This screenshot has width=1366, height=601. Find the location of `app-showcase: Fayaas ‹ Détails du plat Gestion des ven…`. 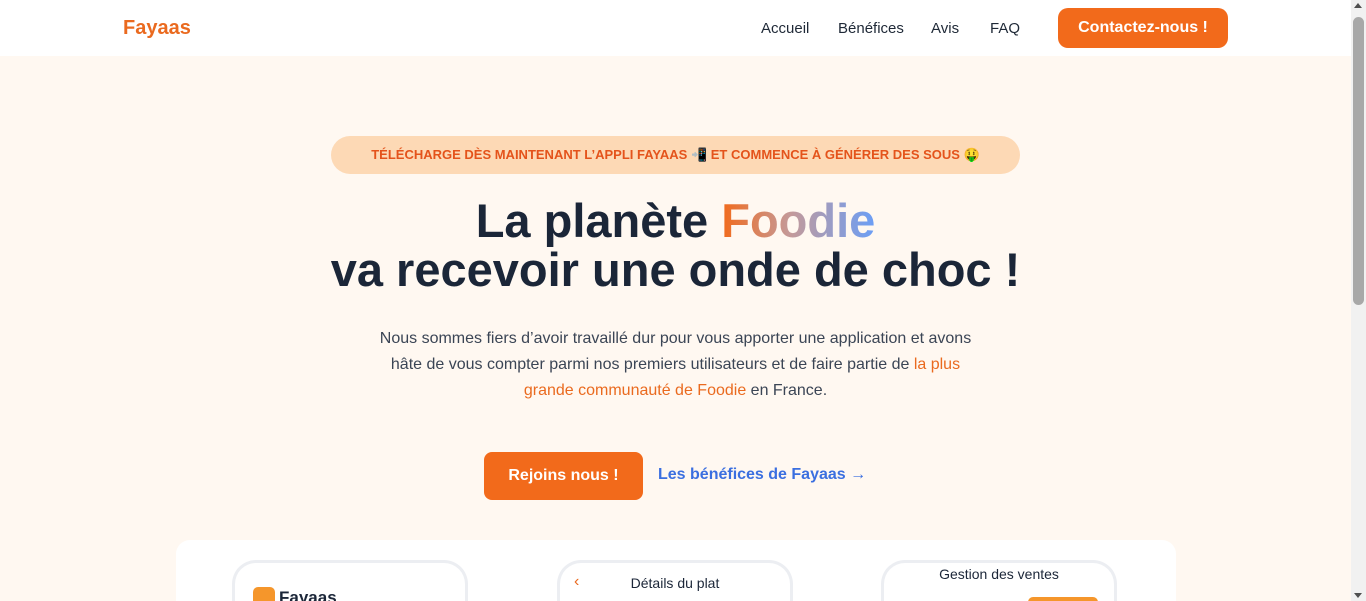

app-showcase: Fayaas ‹ Détails du plat Gestion des ven… is located at coordinates (676, 570).